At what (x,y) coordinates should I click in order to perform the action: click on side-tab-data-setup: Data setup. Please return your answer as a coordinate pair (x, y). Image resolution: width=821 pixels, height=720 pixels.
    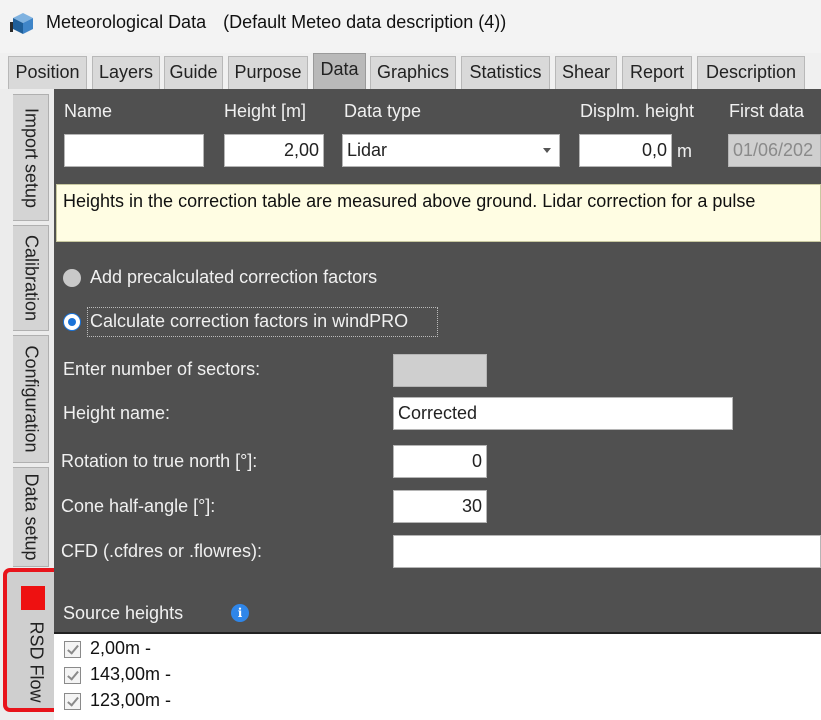
    Looking at the image, I should click on (31, 517).